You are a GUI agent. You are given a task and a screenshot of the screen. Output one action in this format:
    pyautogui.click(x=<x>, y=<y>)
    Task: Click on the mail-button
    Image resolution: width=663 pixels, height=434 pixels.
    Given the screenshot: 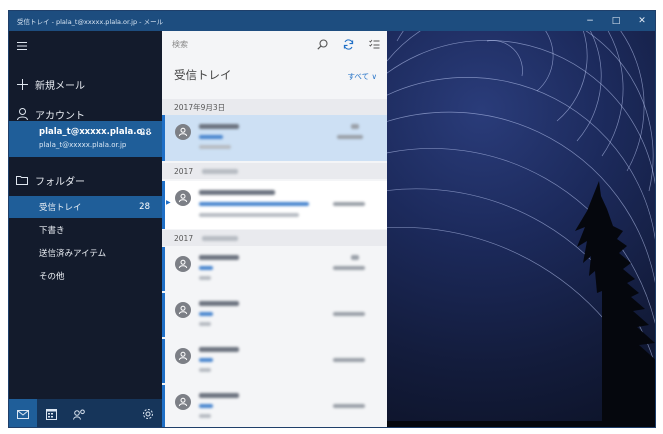 What is the action you would take?
    pyautogui.click(x=23, y=413)
    